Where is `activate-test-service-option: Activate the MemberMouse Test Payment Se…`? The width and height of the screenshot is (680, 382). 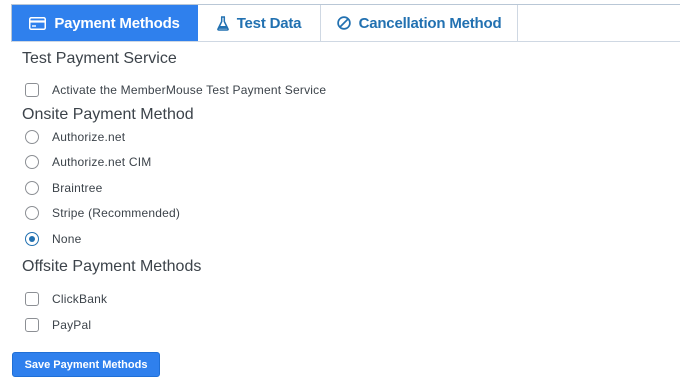 activate-test-service-option: Activate the MemberMouse Test Payment Se… is located at coordinates (175, 90).